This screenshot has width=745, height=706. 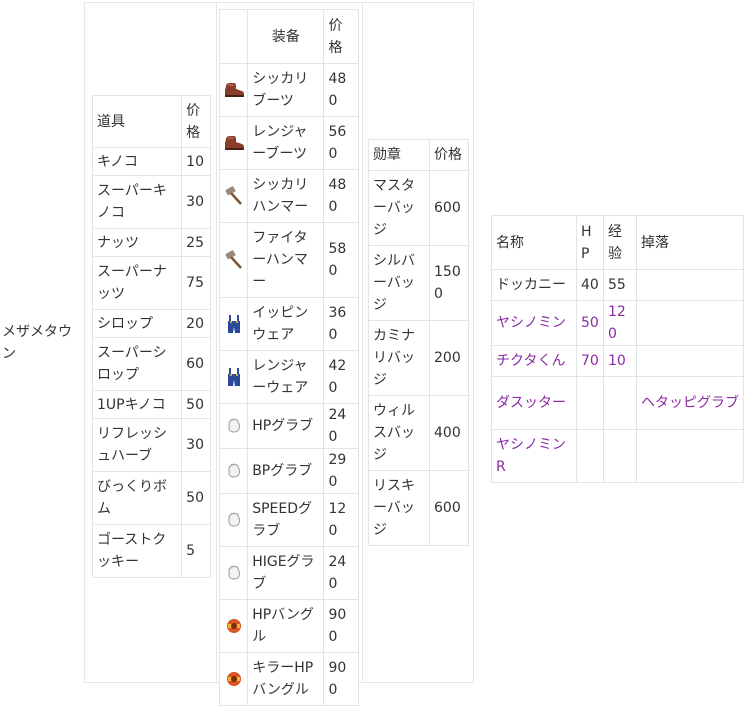 I want to click on badge-price: 600, so click(x=449, y=208).